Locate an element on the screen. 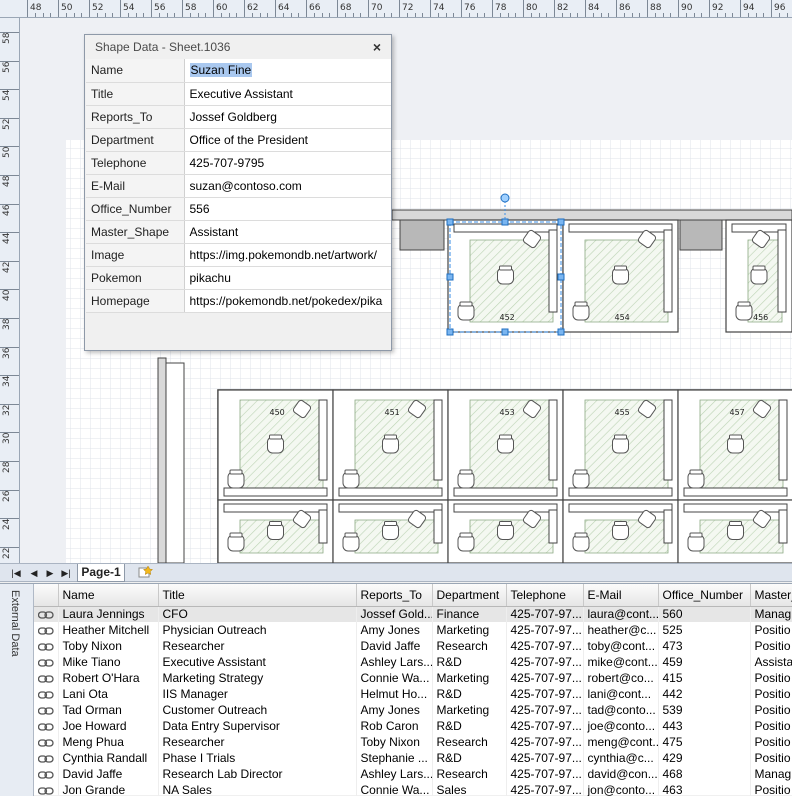 This screenshot has height=796, width=792. shape-data-row: Name Suzan Fine is located at coordinates (238, 71).